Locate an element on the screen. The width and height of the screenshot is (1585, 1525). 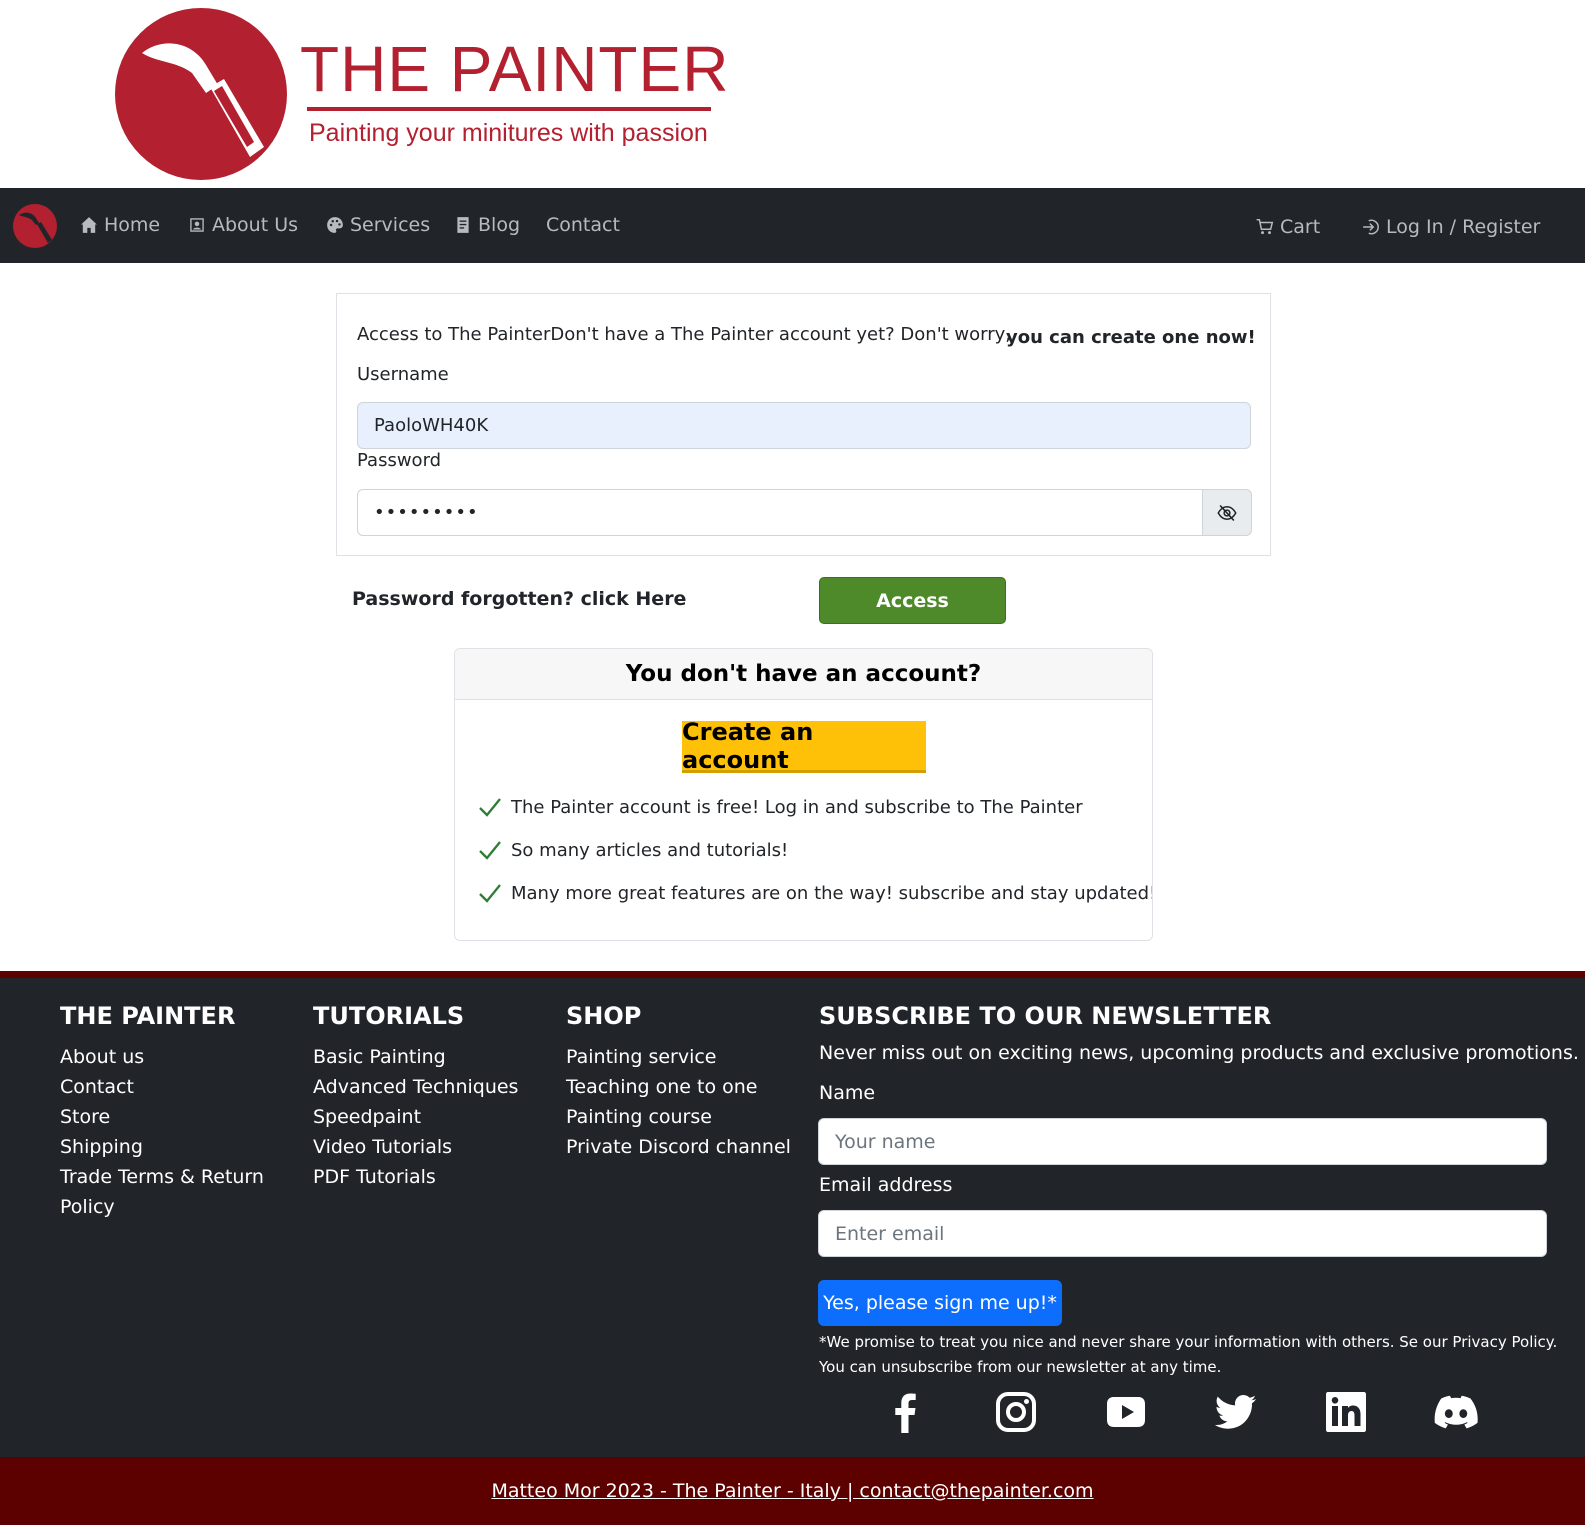
footer-link: Basic Painting is located at coordinates (415, 1057).